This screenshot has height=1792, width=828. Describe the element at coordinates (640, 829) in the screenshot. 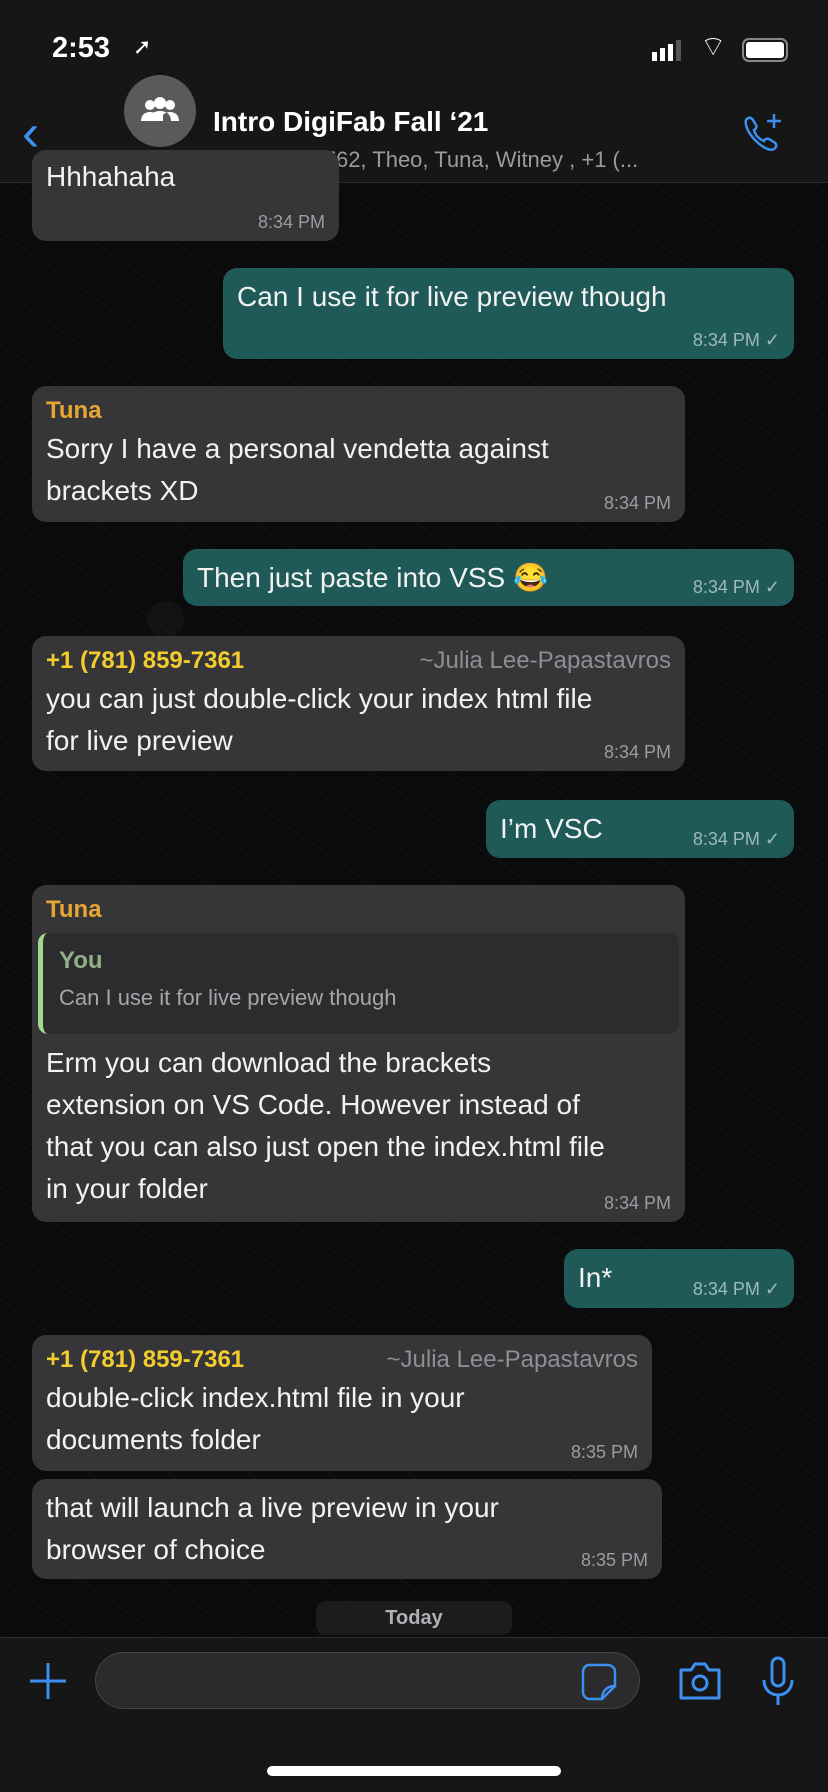

I see `outgoing-message: I’m VSC 8:34 PM ✓` at that location.